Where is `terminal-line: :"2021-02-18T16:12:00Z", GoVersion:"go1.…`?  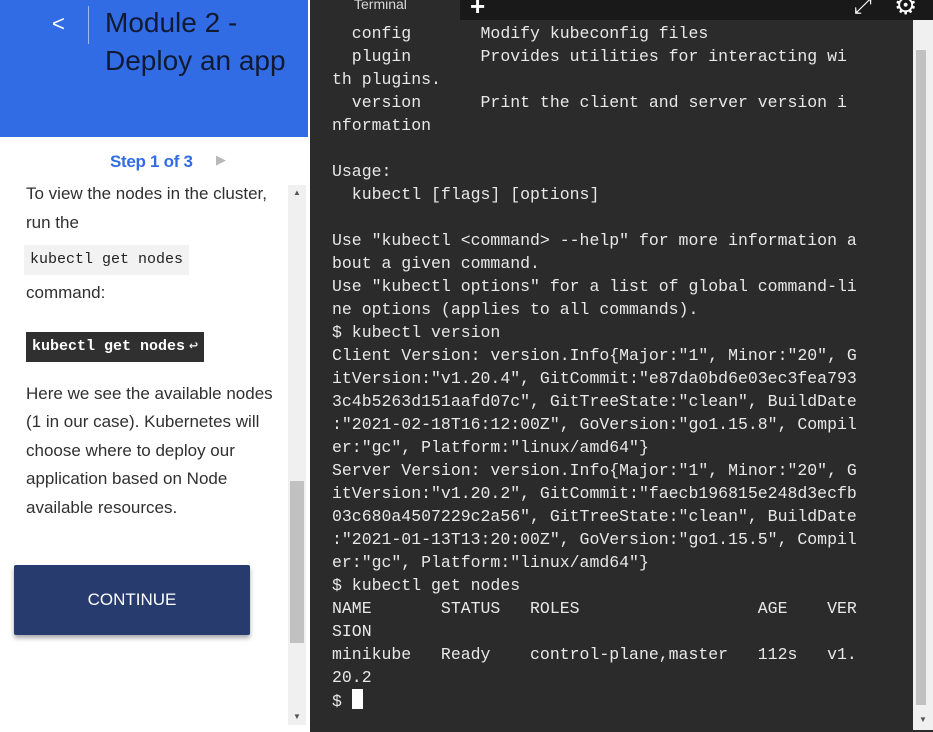
terminal-line: :"2021-02-18T16:12:00Z", GoVersion:"go1.… is located at coordinates (594, 424).